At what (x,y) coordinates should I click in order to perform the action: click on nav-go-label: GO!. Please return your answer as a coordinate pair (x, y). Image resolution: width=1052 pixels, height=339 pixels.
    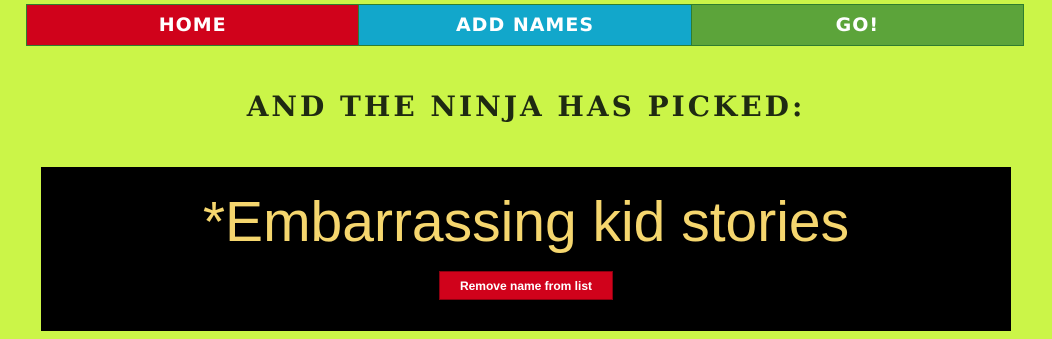
    Looking at the image, I should click on (857, 25).